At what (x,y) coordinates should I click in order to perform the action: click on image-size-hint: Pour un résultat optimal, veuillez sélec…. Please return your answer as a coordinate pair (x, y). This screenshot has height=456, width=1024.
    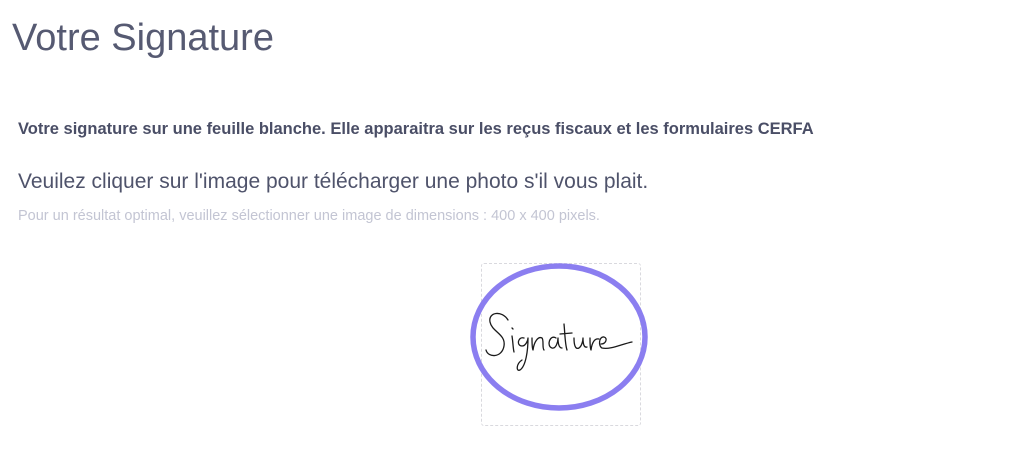
    Looking at the image, I should click on (309, 216).